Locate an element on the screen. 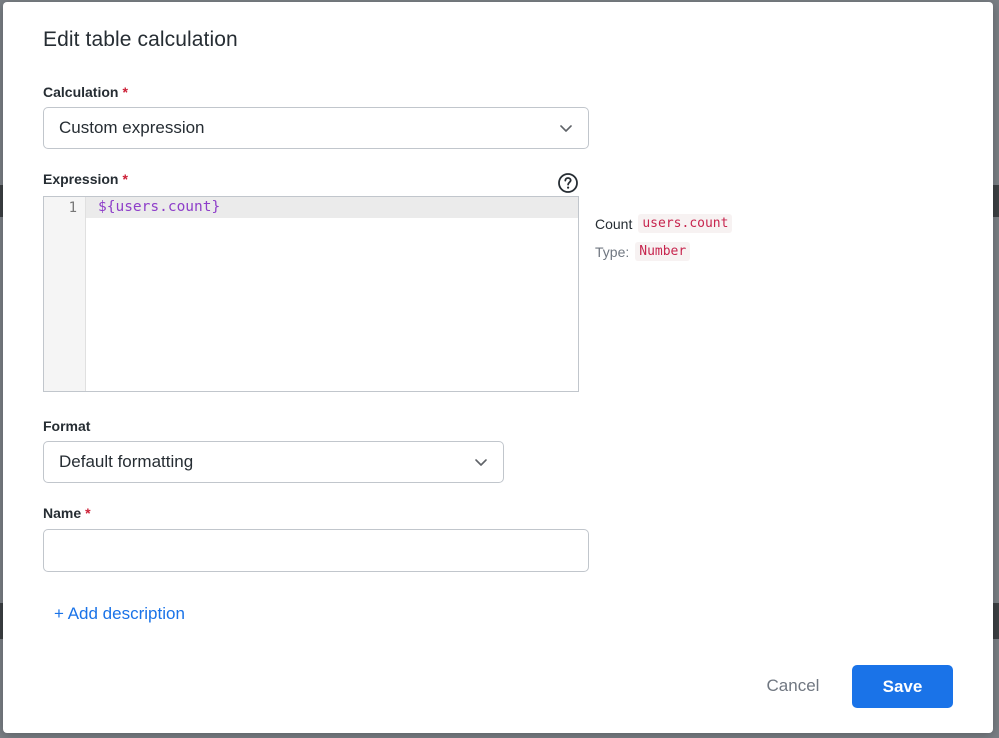  format-label-text: Format is located at coordinates (67, 426).